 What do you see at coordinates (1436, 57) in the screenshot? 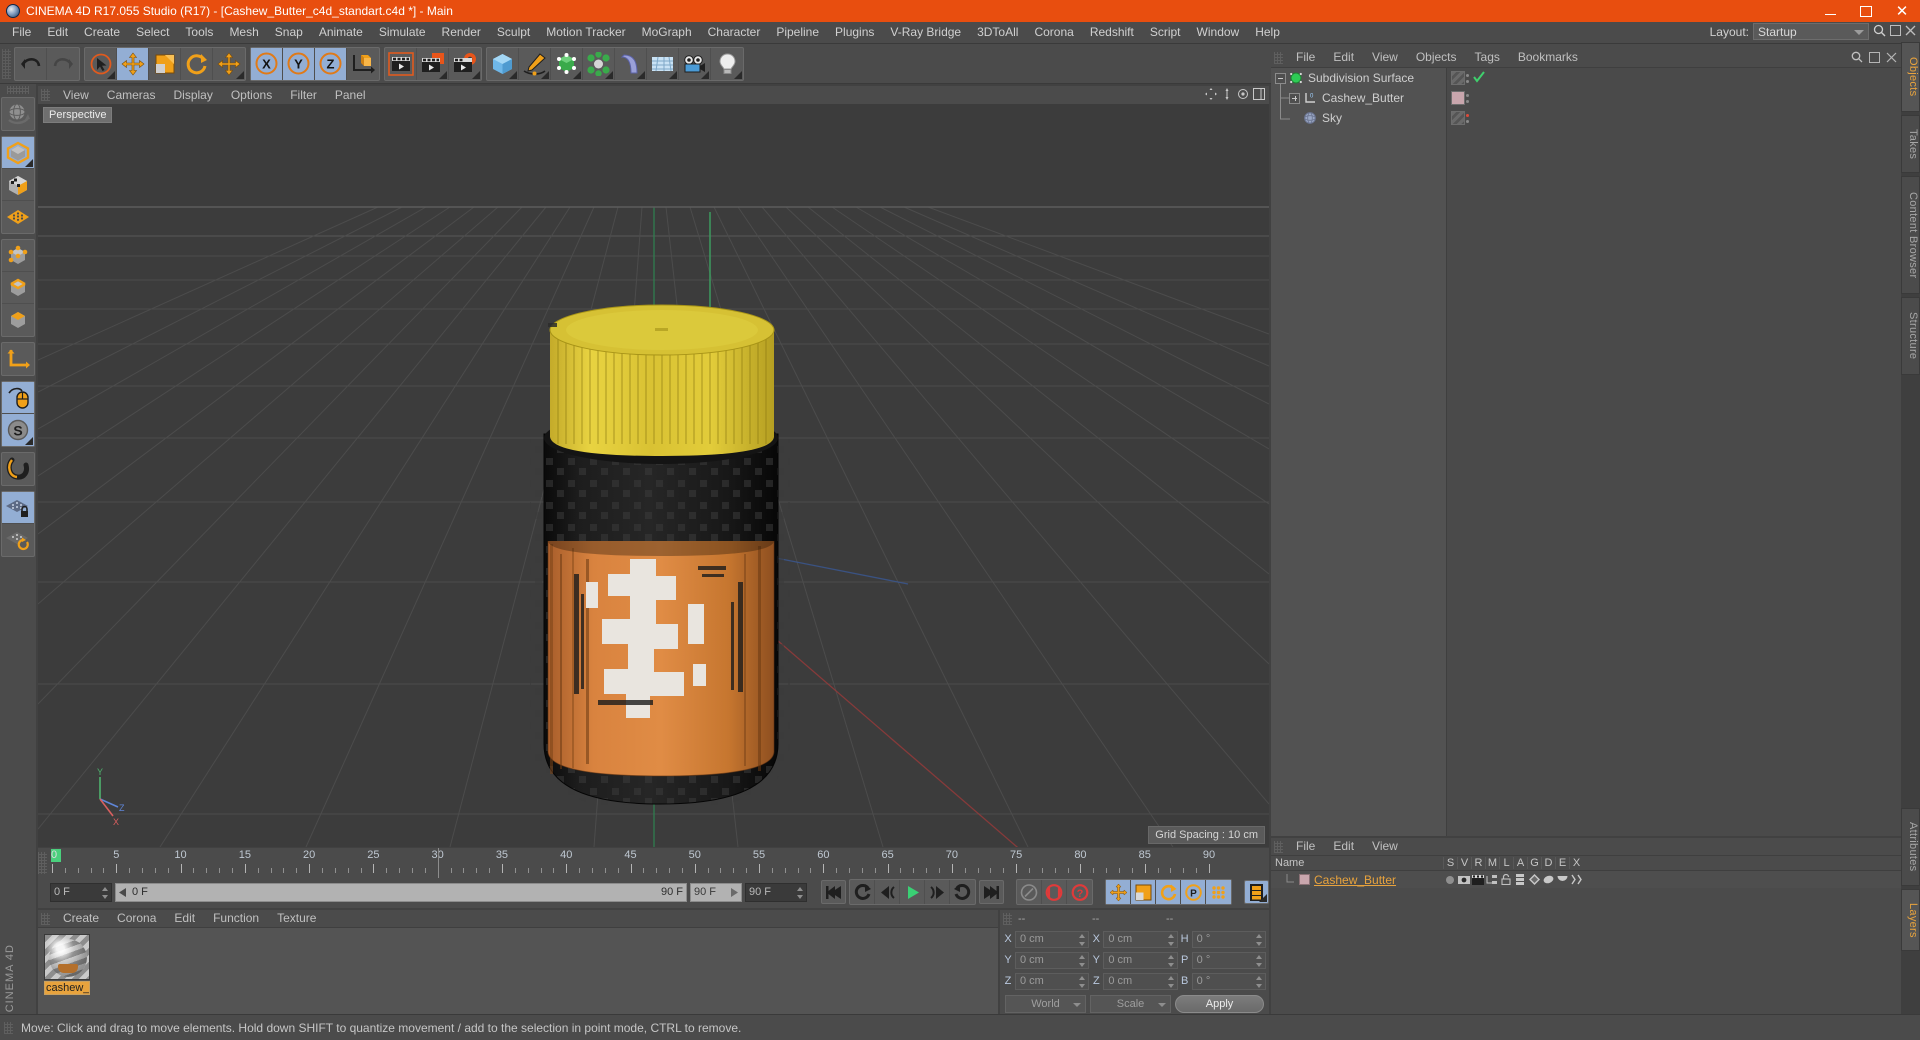
I see `object-menu-objects: Objects` at bounding box center [1436, 57].